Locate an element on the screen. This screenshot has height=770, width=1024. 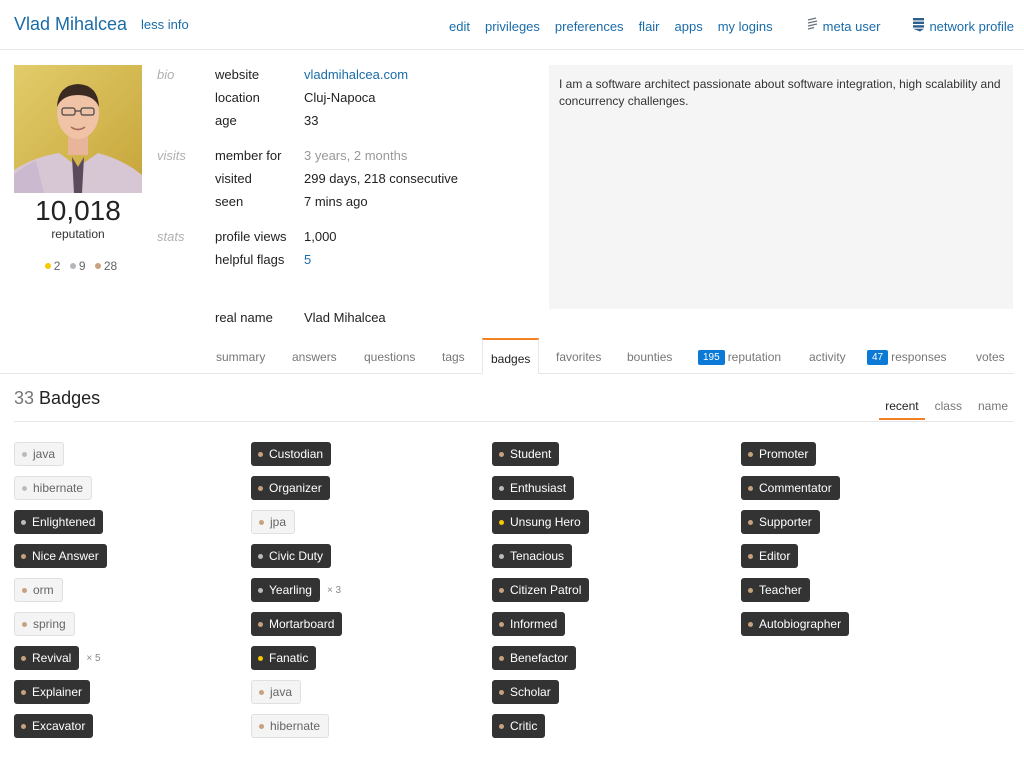
location-label: location is located at coordinates (237, 97).